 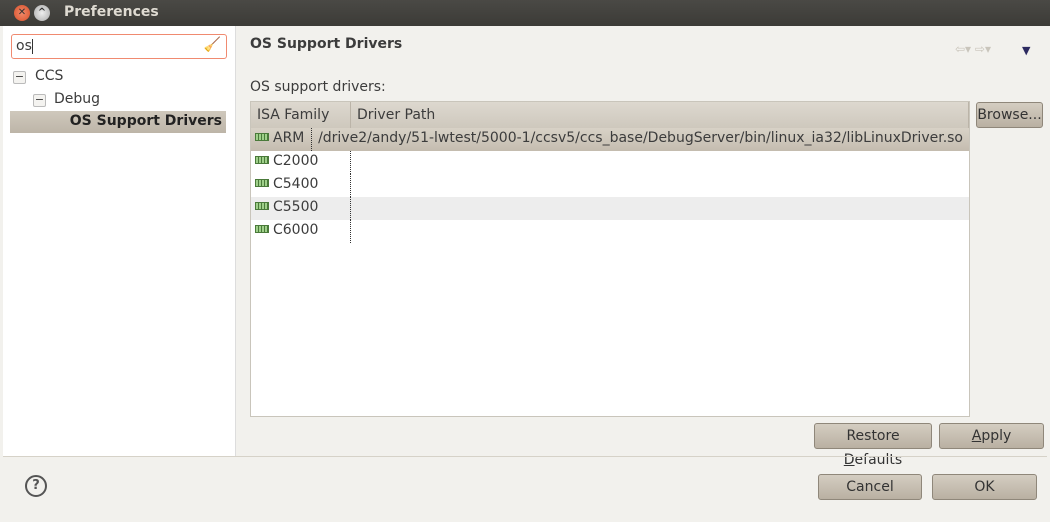 I want to click on table-row: C5400, so click(x=610, y=185).